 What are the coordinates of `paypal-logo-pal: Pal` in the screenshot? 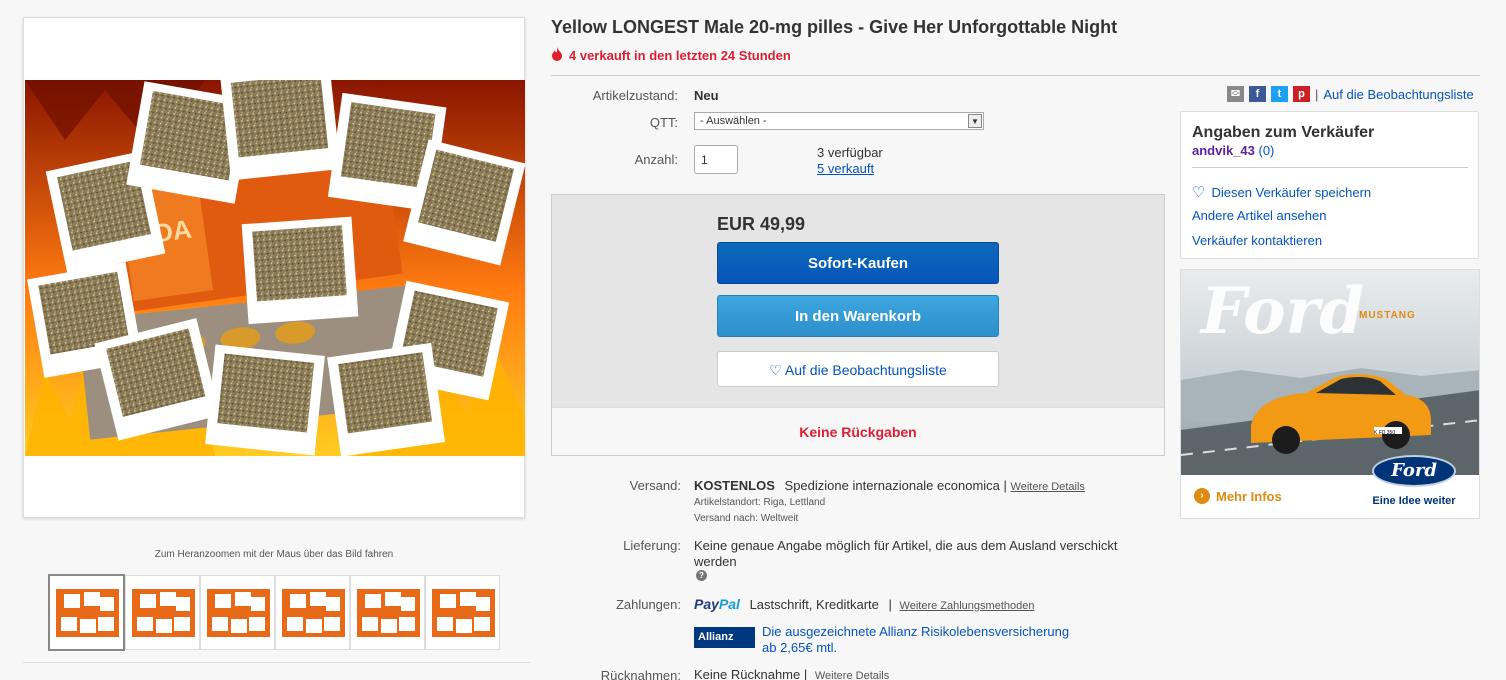 It's located at (729, 604).